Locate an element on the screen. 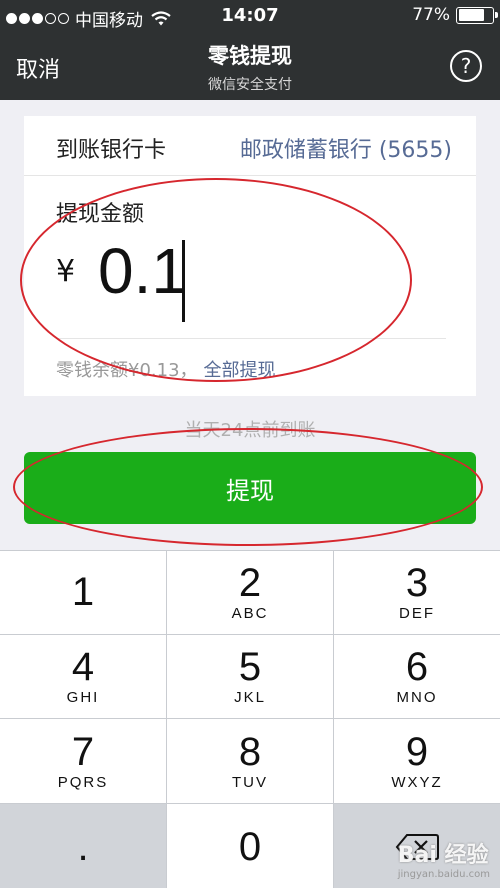 The width and height of the screenshot is (500, 888). help-icon: ? is located at coordinates (466, 66).